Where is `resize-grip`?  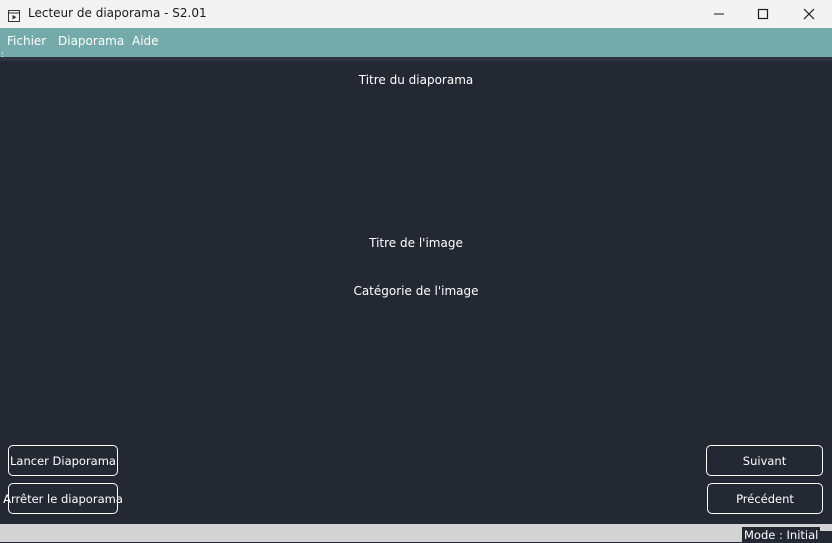
resize-grip is located at coordinates (825, 536).